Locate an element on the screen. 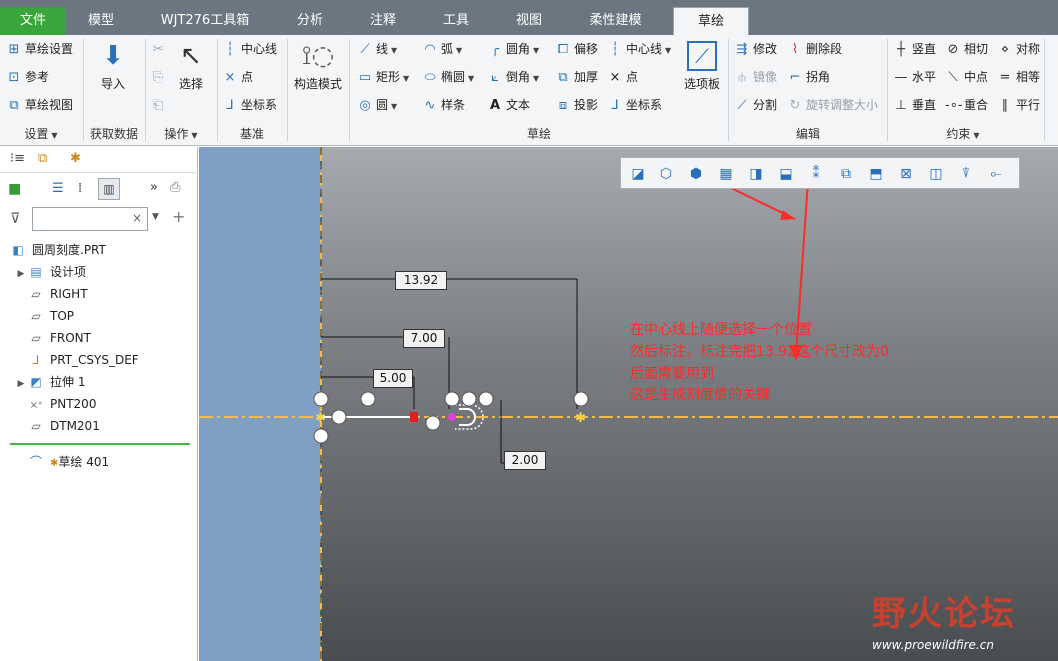 The width and height of the screenshot is (1058, 661). view-manager-icon: ◨ is located at coordinates (756, 174).